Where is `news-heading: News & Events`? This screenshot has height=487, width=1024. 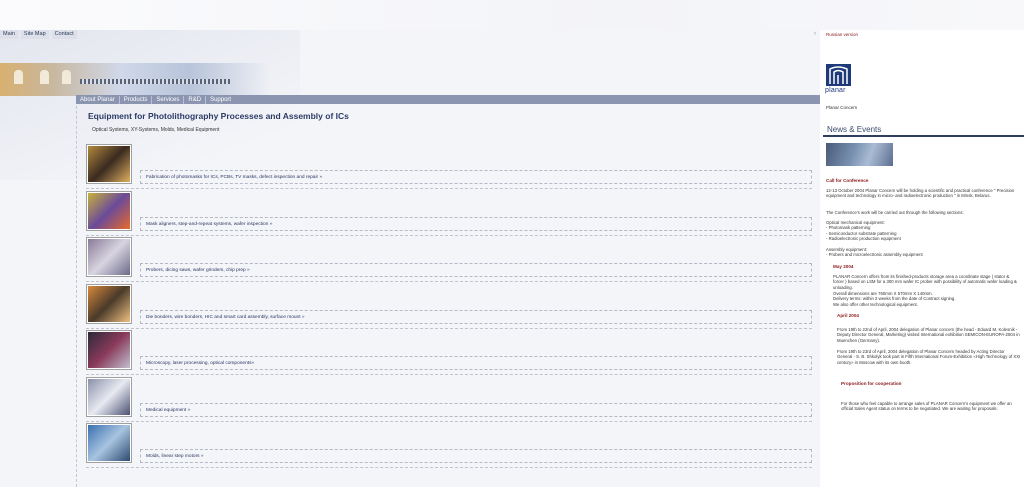
news-heading: News & Events is located at coordinates (854, 129).